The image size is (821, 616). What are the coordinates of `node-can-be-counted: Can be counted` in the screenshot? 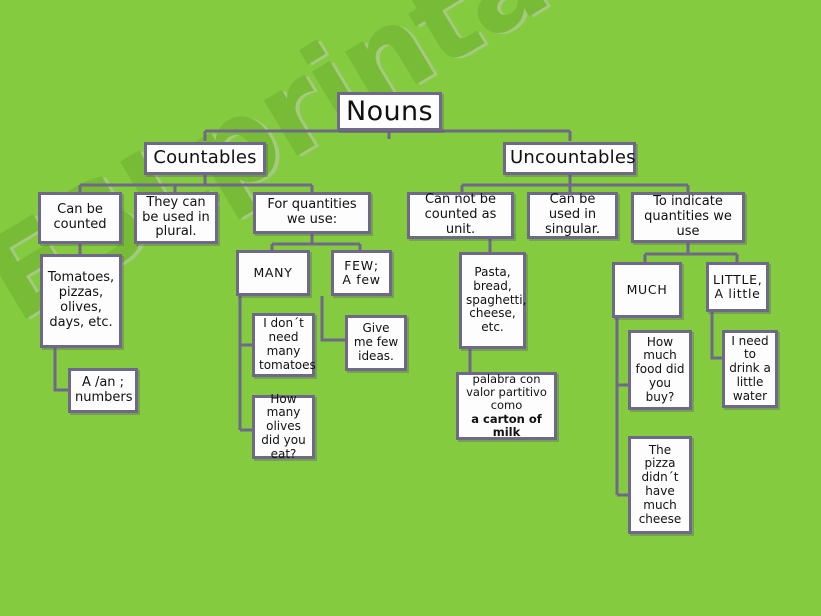 It's located at (80, 218).